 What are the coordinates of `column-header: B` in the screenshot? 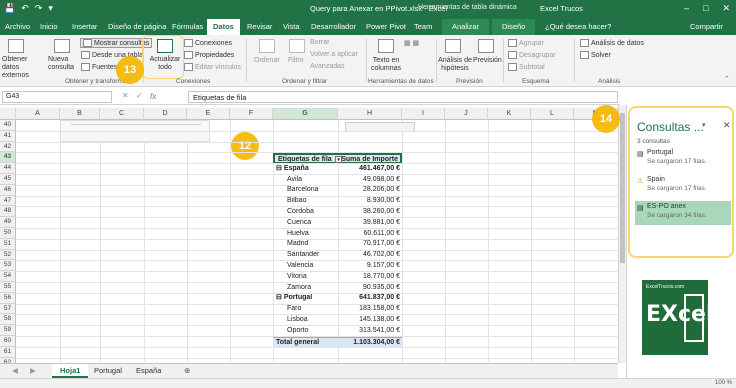 It's located at (80, 114).